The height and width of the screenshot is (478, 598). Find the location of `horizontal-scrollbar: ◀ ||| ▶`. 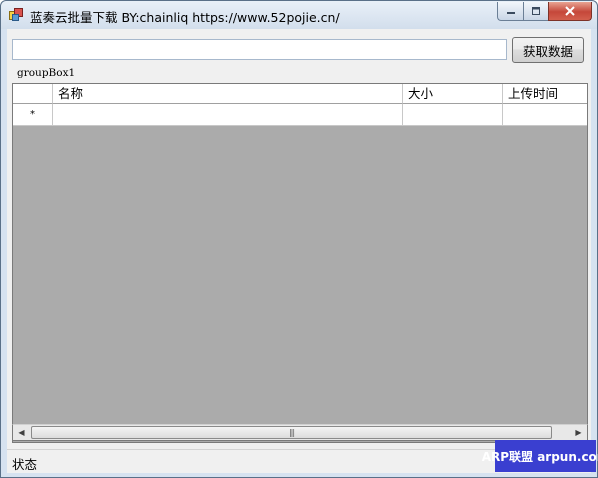

horizontal-scrollbar: ◀ ||| ▶ is located at coordinates (300, 432).